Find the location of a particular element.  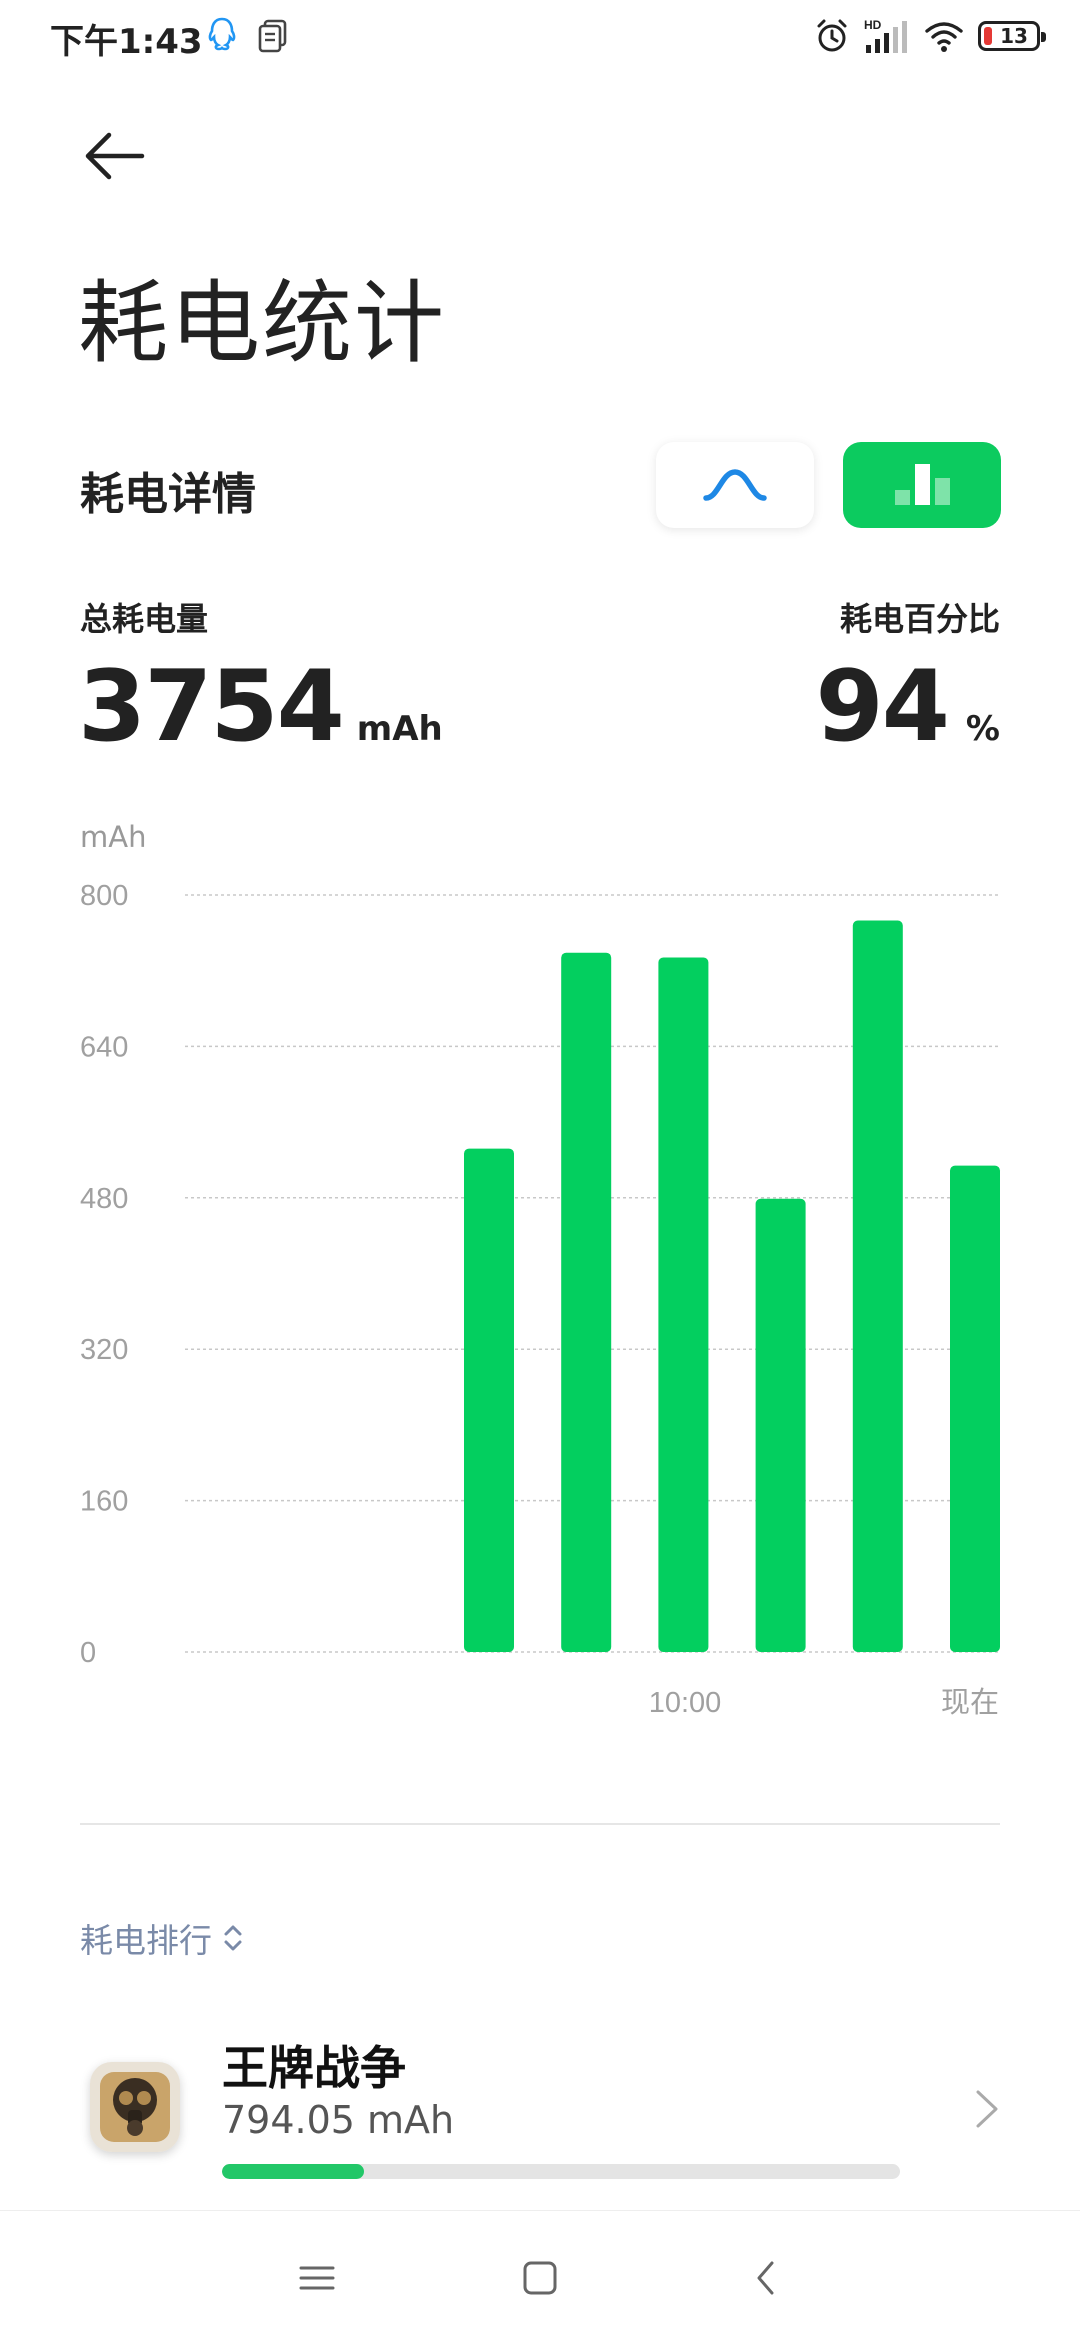

battery-level: 13 is located at coordinates (1014, 36).